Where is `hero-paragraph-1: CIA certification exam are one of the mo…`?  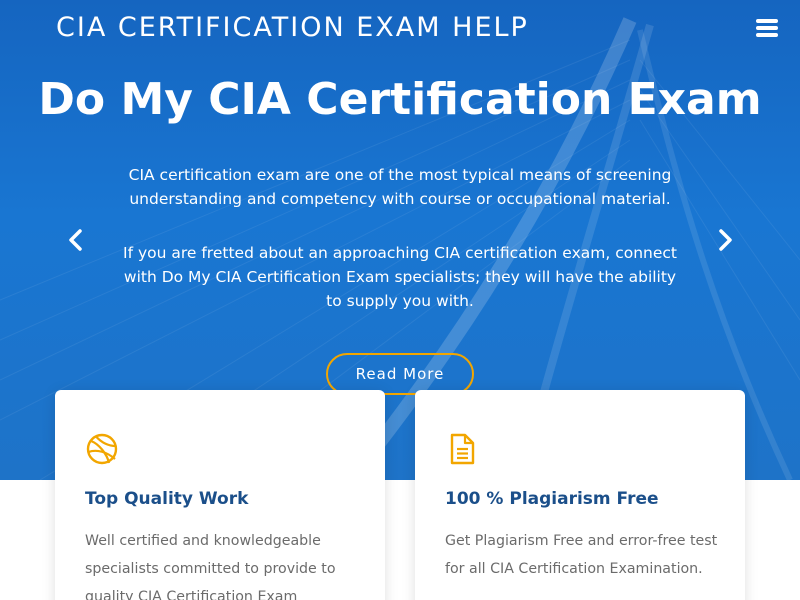 hero-paragraph-1: CIA certification exam are one of the mo… is located at coordinates (400, 187).